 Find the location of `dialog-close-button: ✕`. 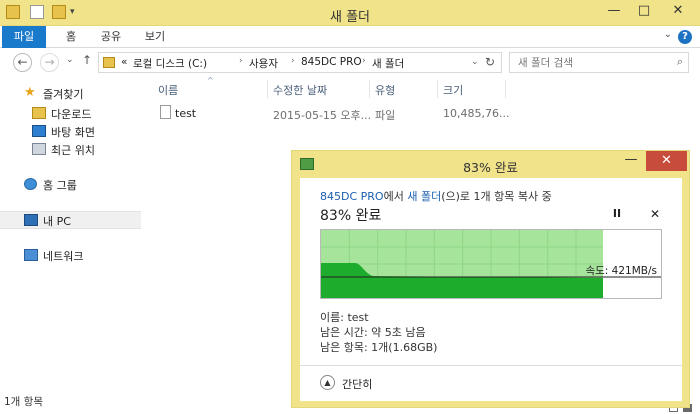

dialog-close-button: ✕ is located at coordinates (666, 161).